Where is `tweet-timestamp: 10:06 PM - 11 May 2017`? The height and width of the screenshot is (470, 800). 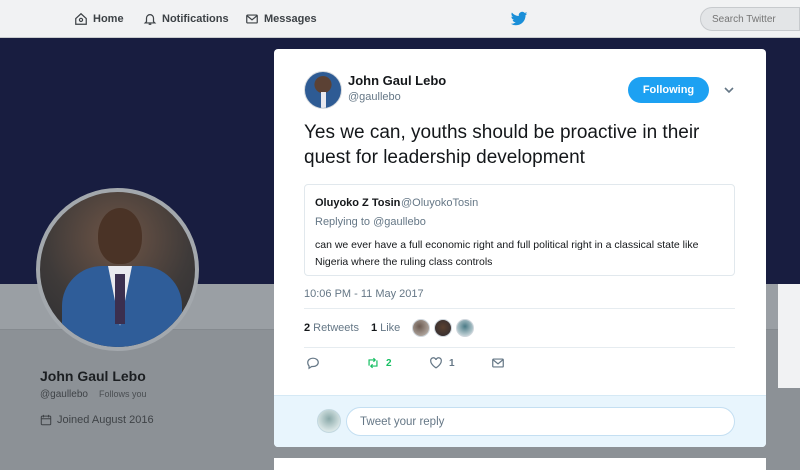 tweet-timestamp: 10:06 PM - 11 May 2017 is located at coordinates (364, 294).